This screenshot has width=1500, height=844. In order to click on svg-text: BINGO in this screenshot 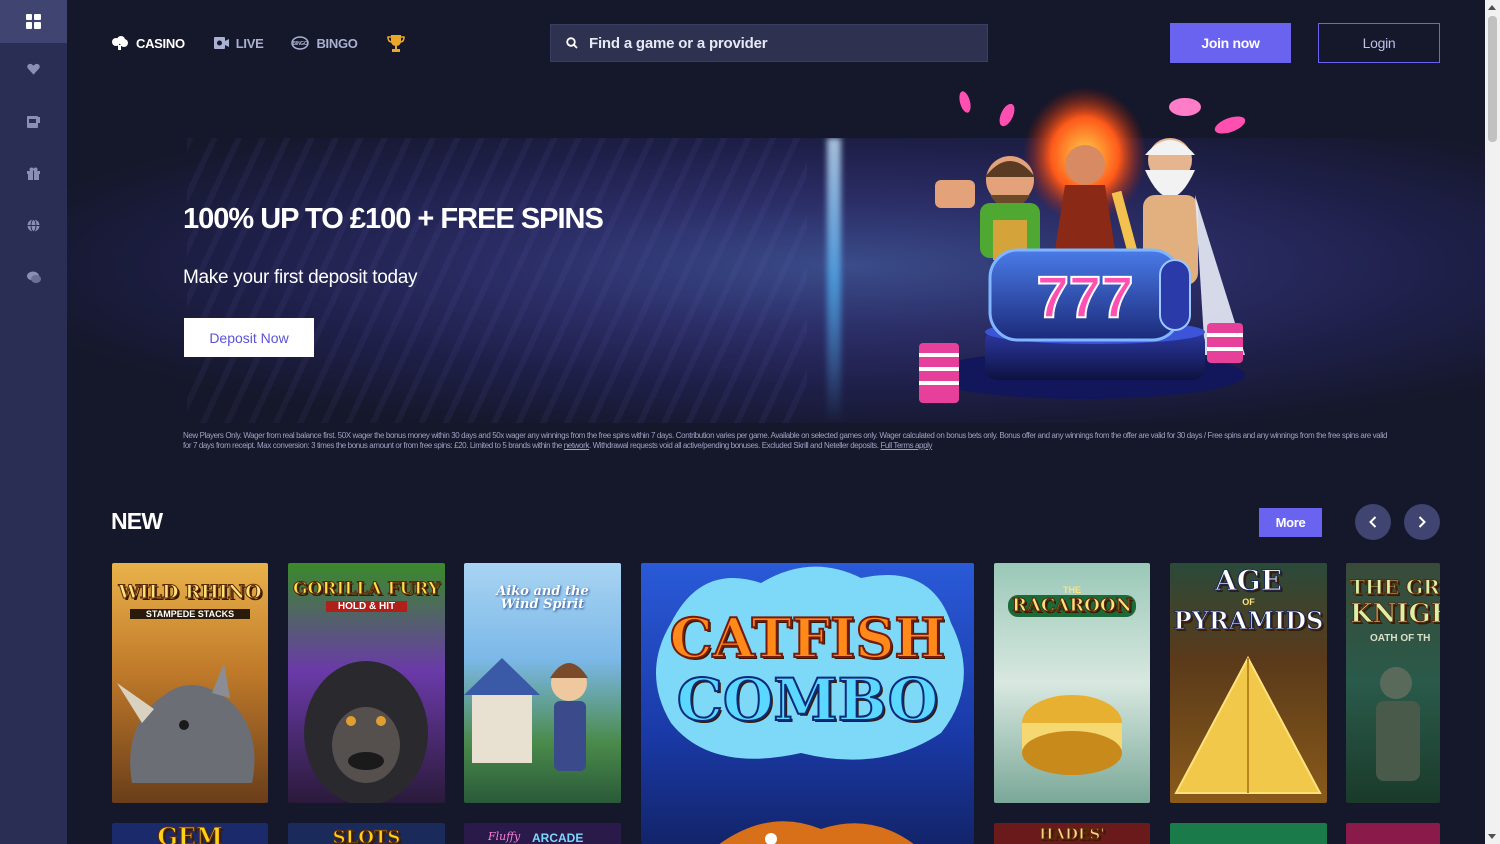, I will do `click(300, 44)`.